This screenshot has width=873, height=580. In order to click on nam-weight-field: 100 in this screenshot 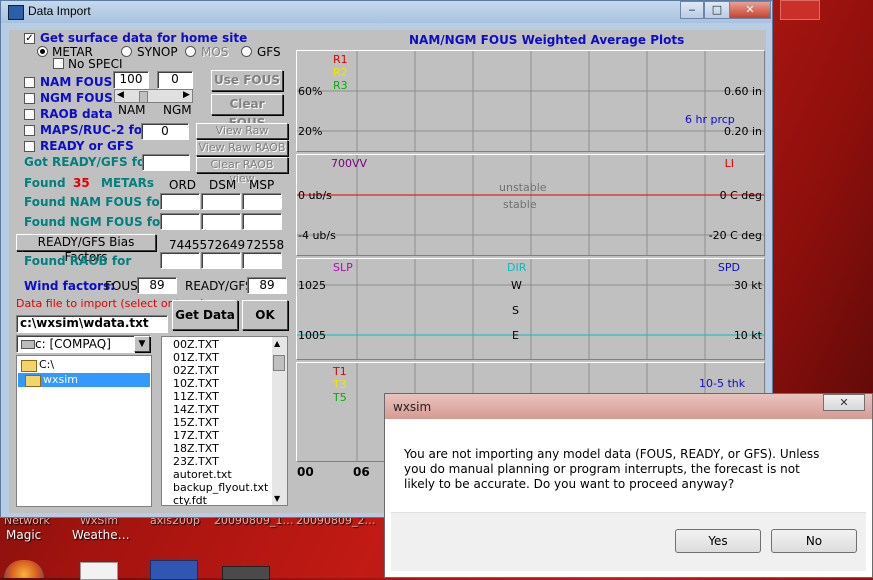, I will do `click(131, 80)`.